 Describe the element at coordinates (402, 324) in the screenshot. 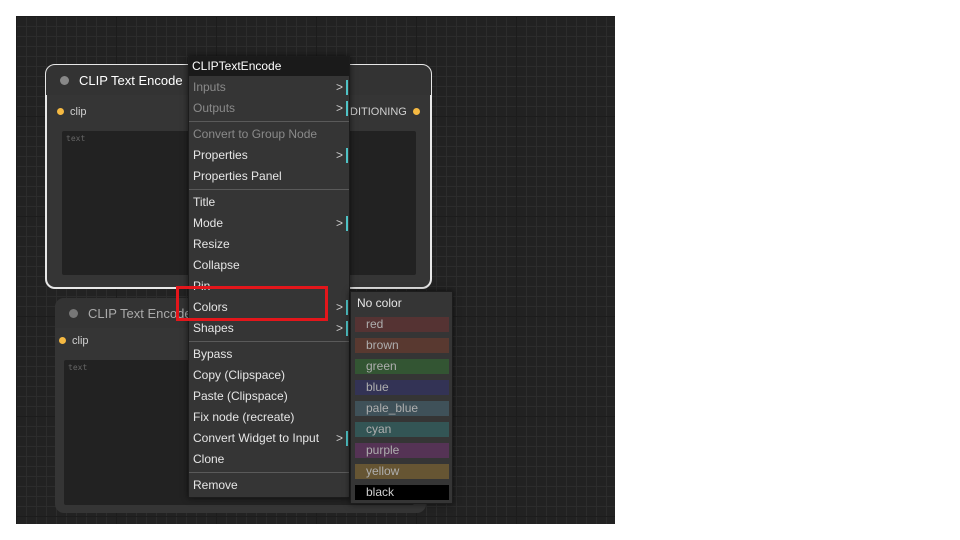

I see `color-option-red: red` at that location.